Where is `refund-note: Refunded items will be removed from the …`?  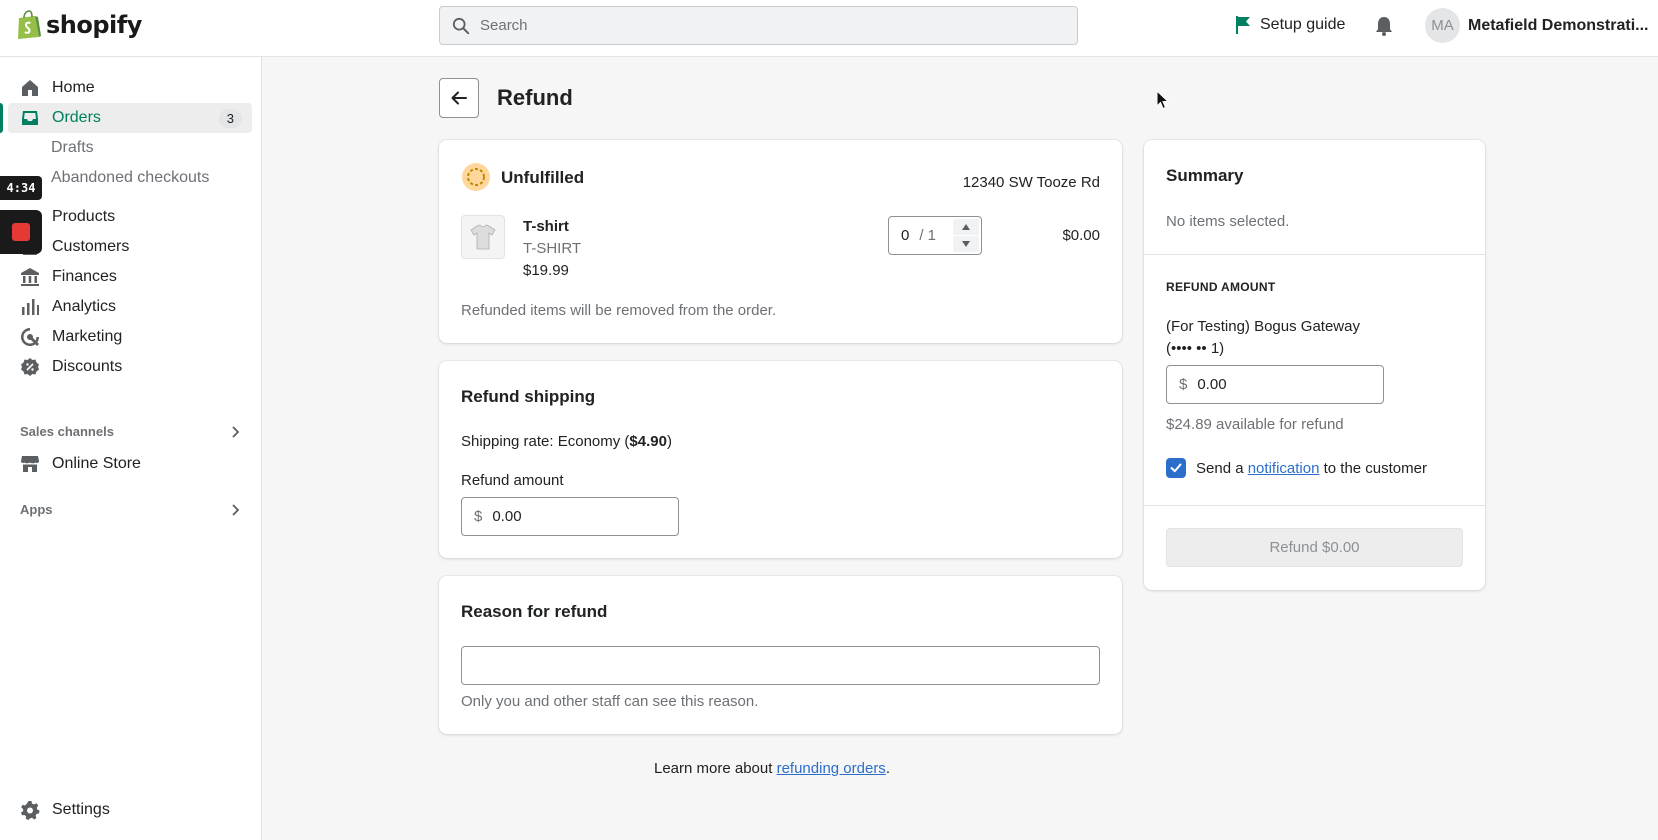
refund-note: Refunded items will be removed from the … is located at coordinates (619, 310).